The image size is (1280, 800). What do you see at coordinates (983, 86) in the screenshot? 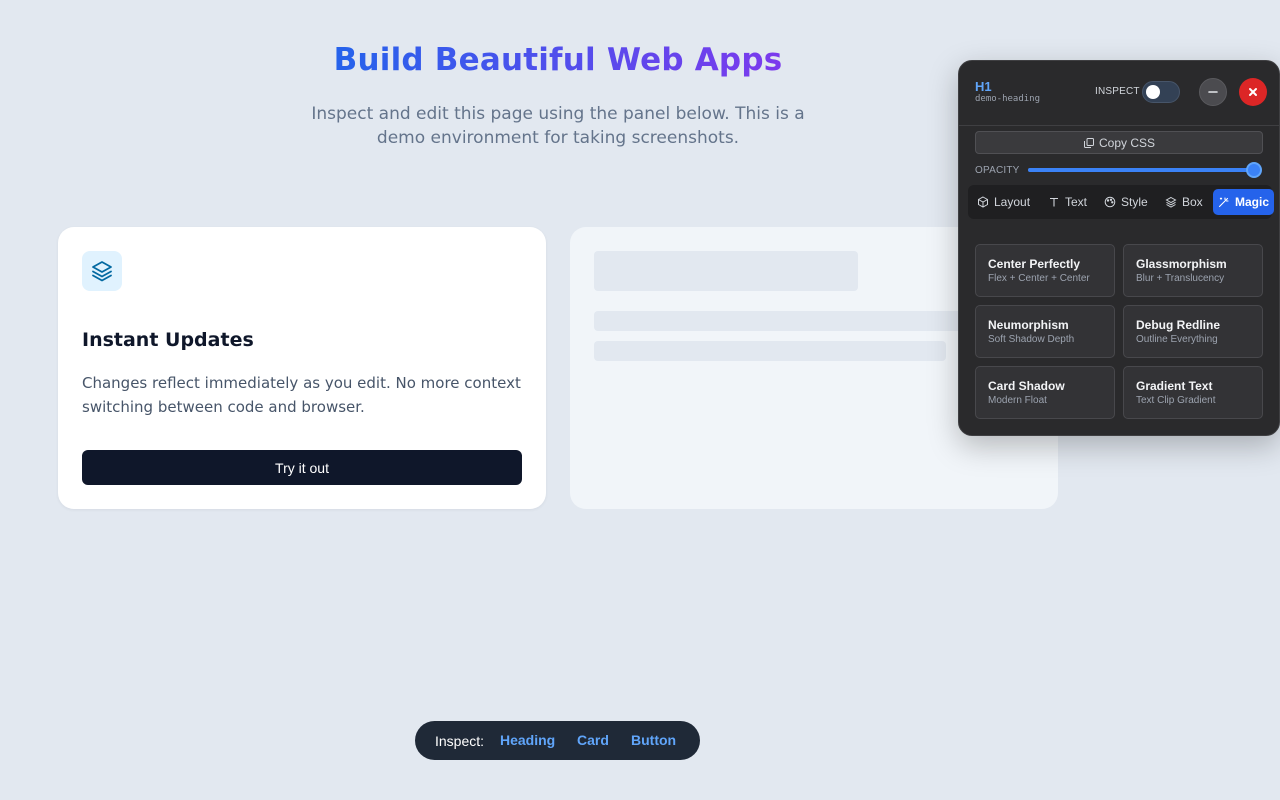
I see `selected-element-tag: H1` at bounding box center [983, 86].